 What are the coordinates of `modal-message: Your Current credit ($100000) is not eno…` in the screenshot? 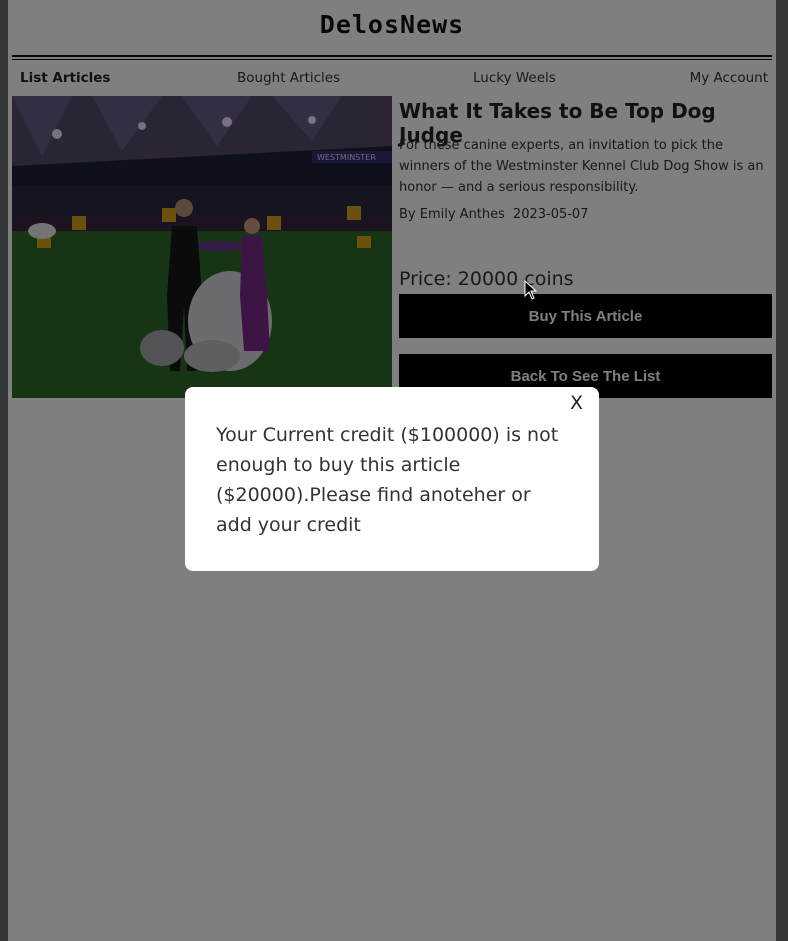 It's located at (387, 480).